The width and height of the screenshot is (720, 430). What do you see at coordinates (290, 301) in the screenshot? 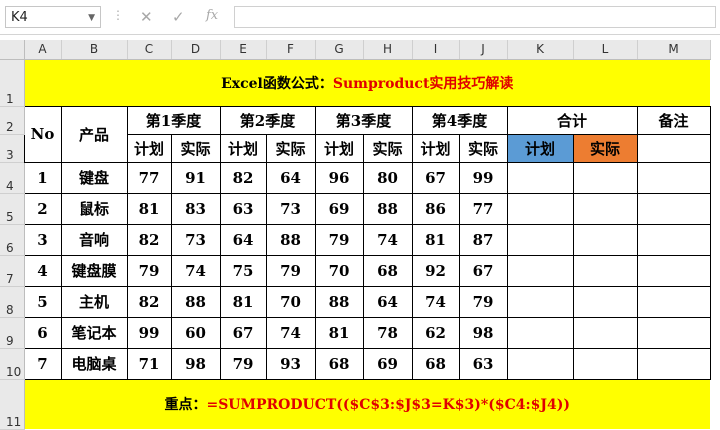
I see `cell-value: 70` at bounding box center [290, 301].